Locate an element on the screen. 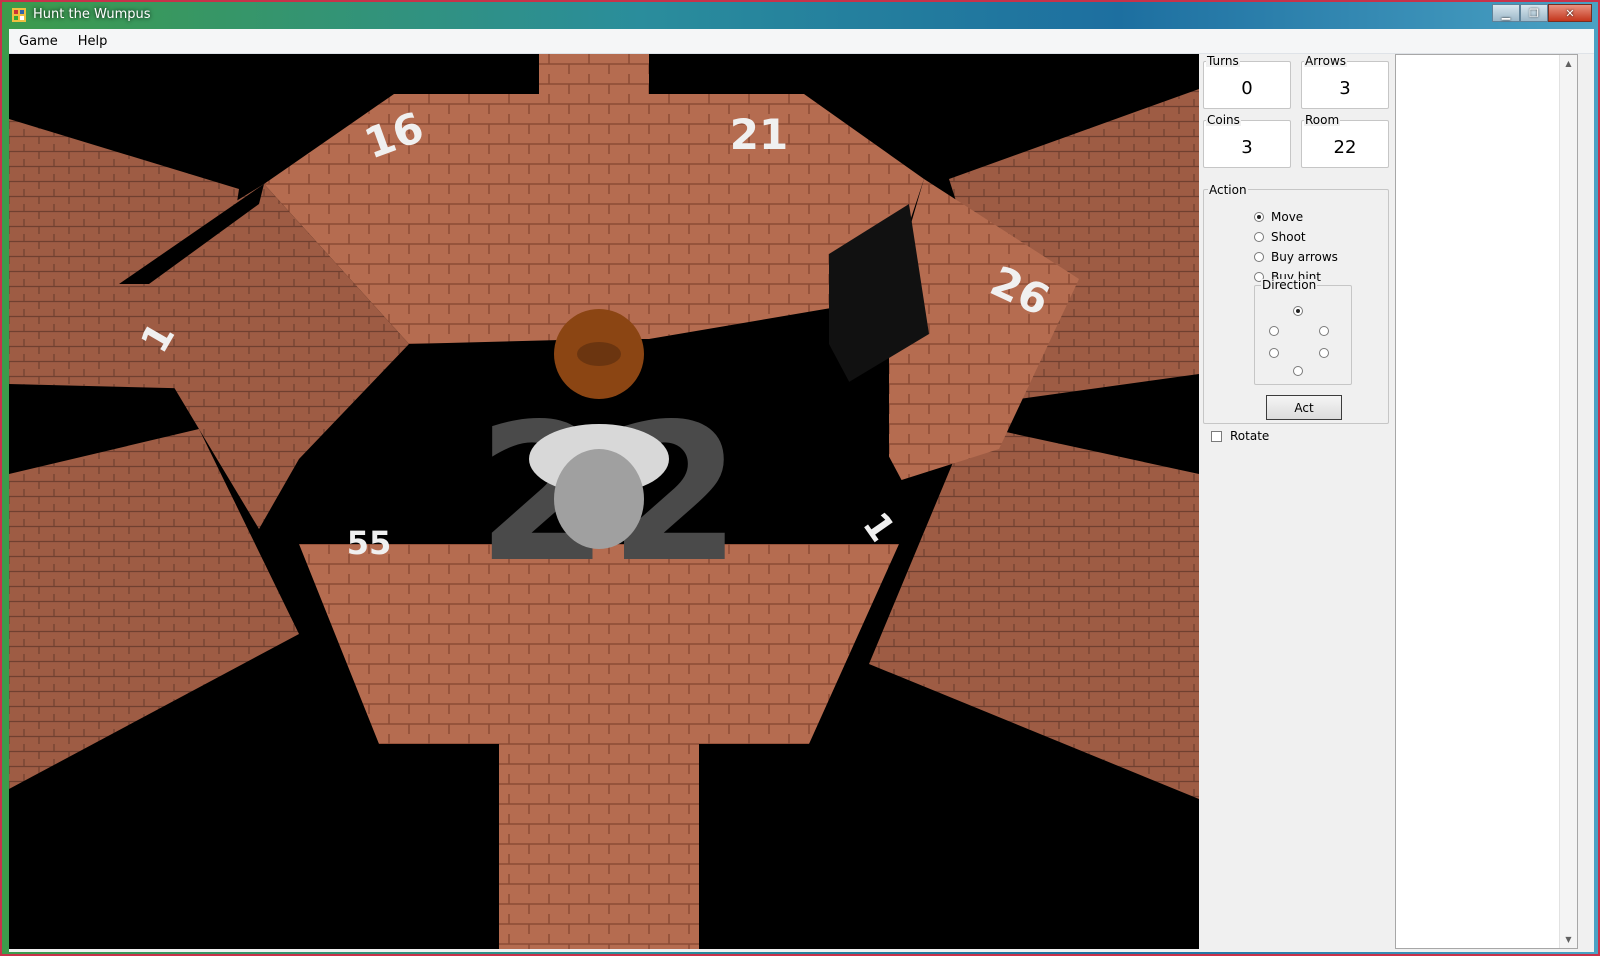 This screenshot has width=1600, height=956. scrollbar: ▲ ▼ is located at coordinates (1568, 501).